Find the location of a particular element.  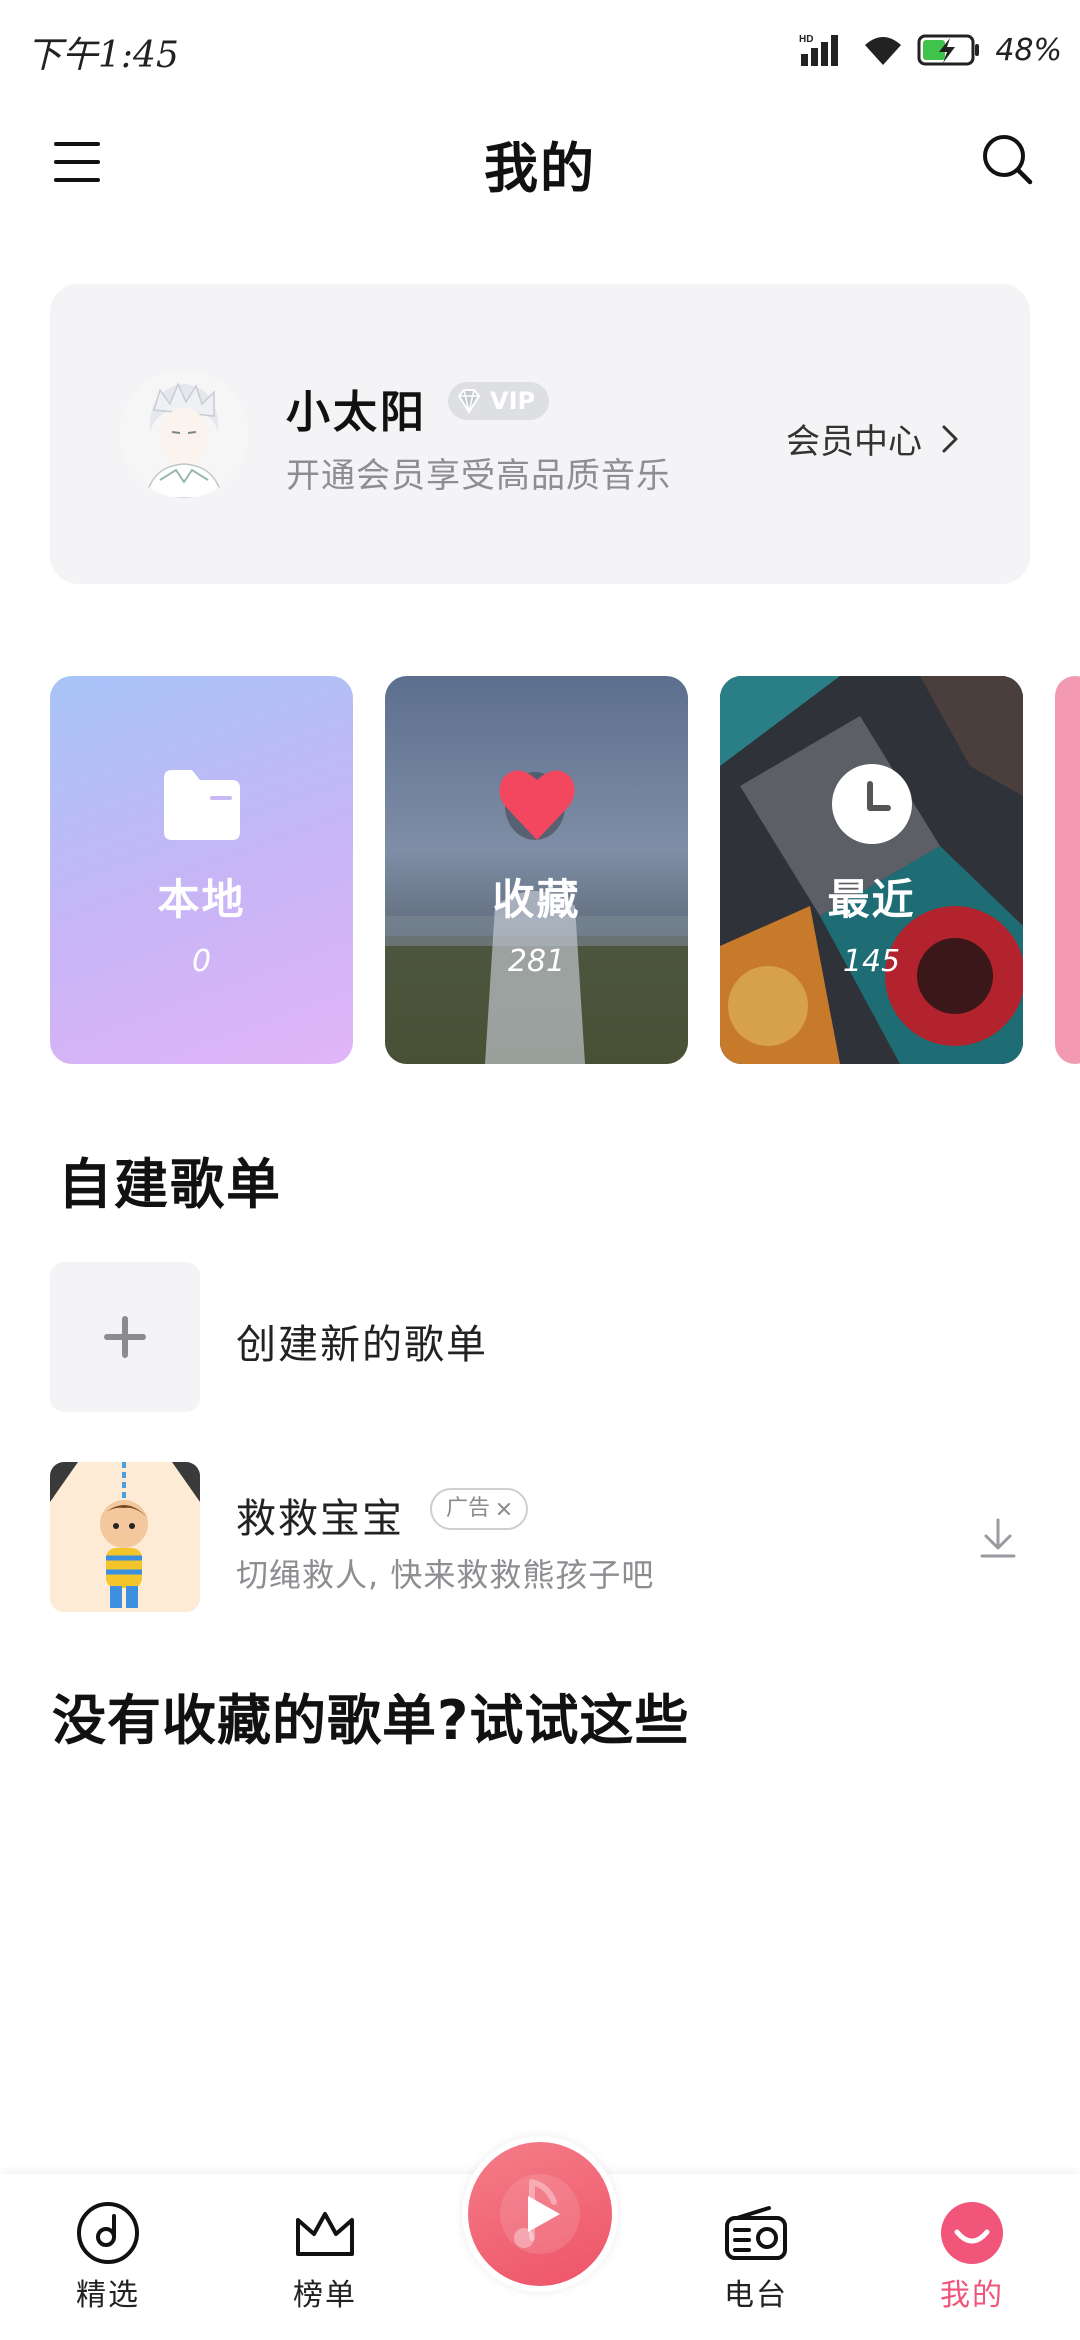

create-playlist-box is located at coordinates (125, 1337).